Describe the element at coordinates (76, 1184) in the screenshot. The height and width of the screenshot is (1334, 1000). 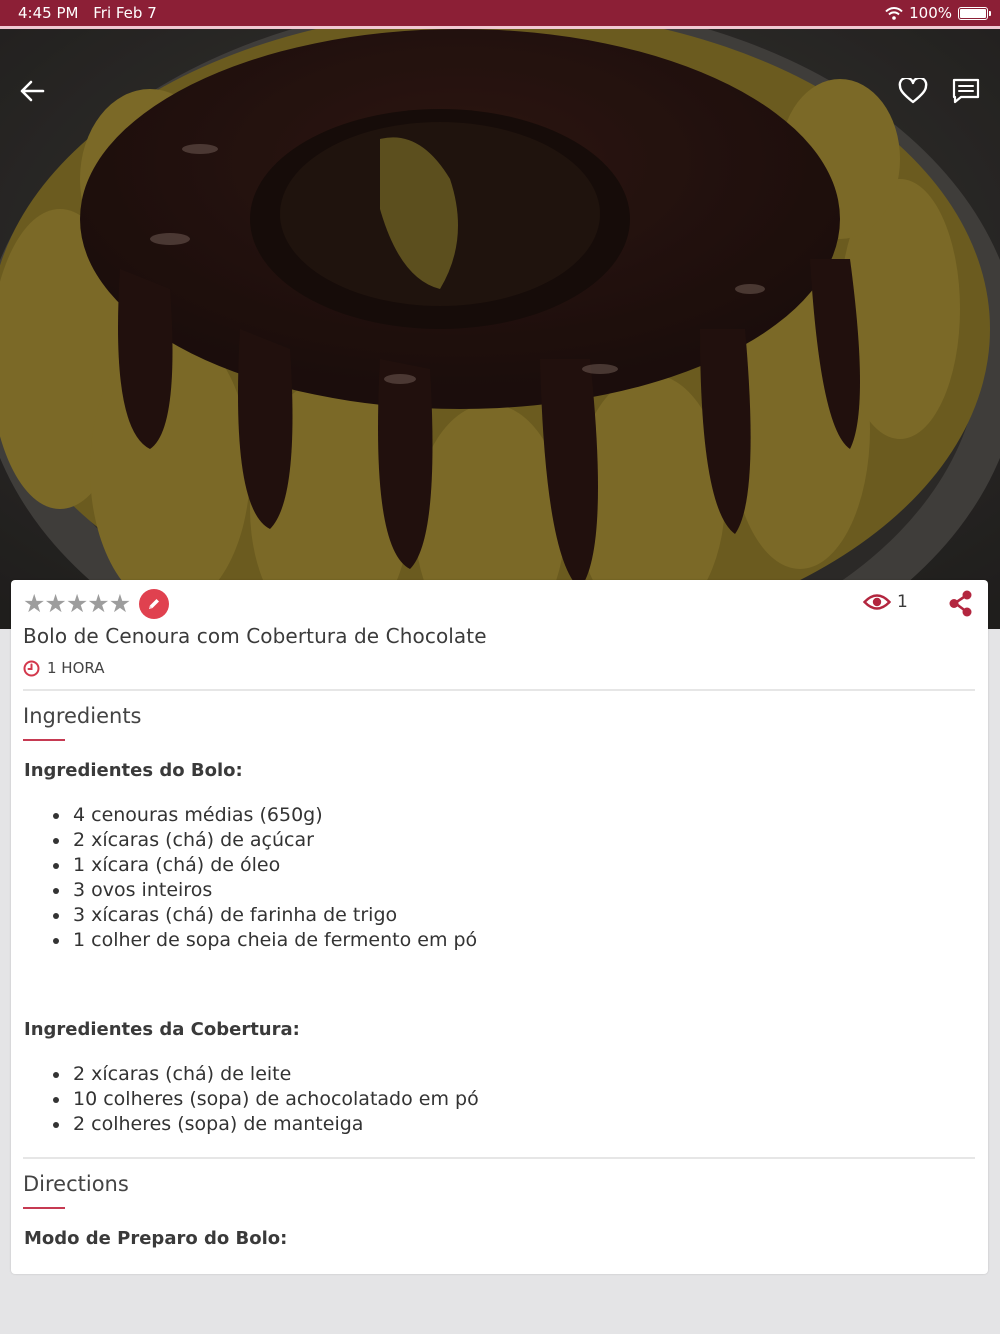
I see `directions-heading: Directions` at that location.